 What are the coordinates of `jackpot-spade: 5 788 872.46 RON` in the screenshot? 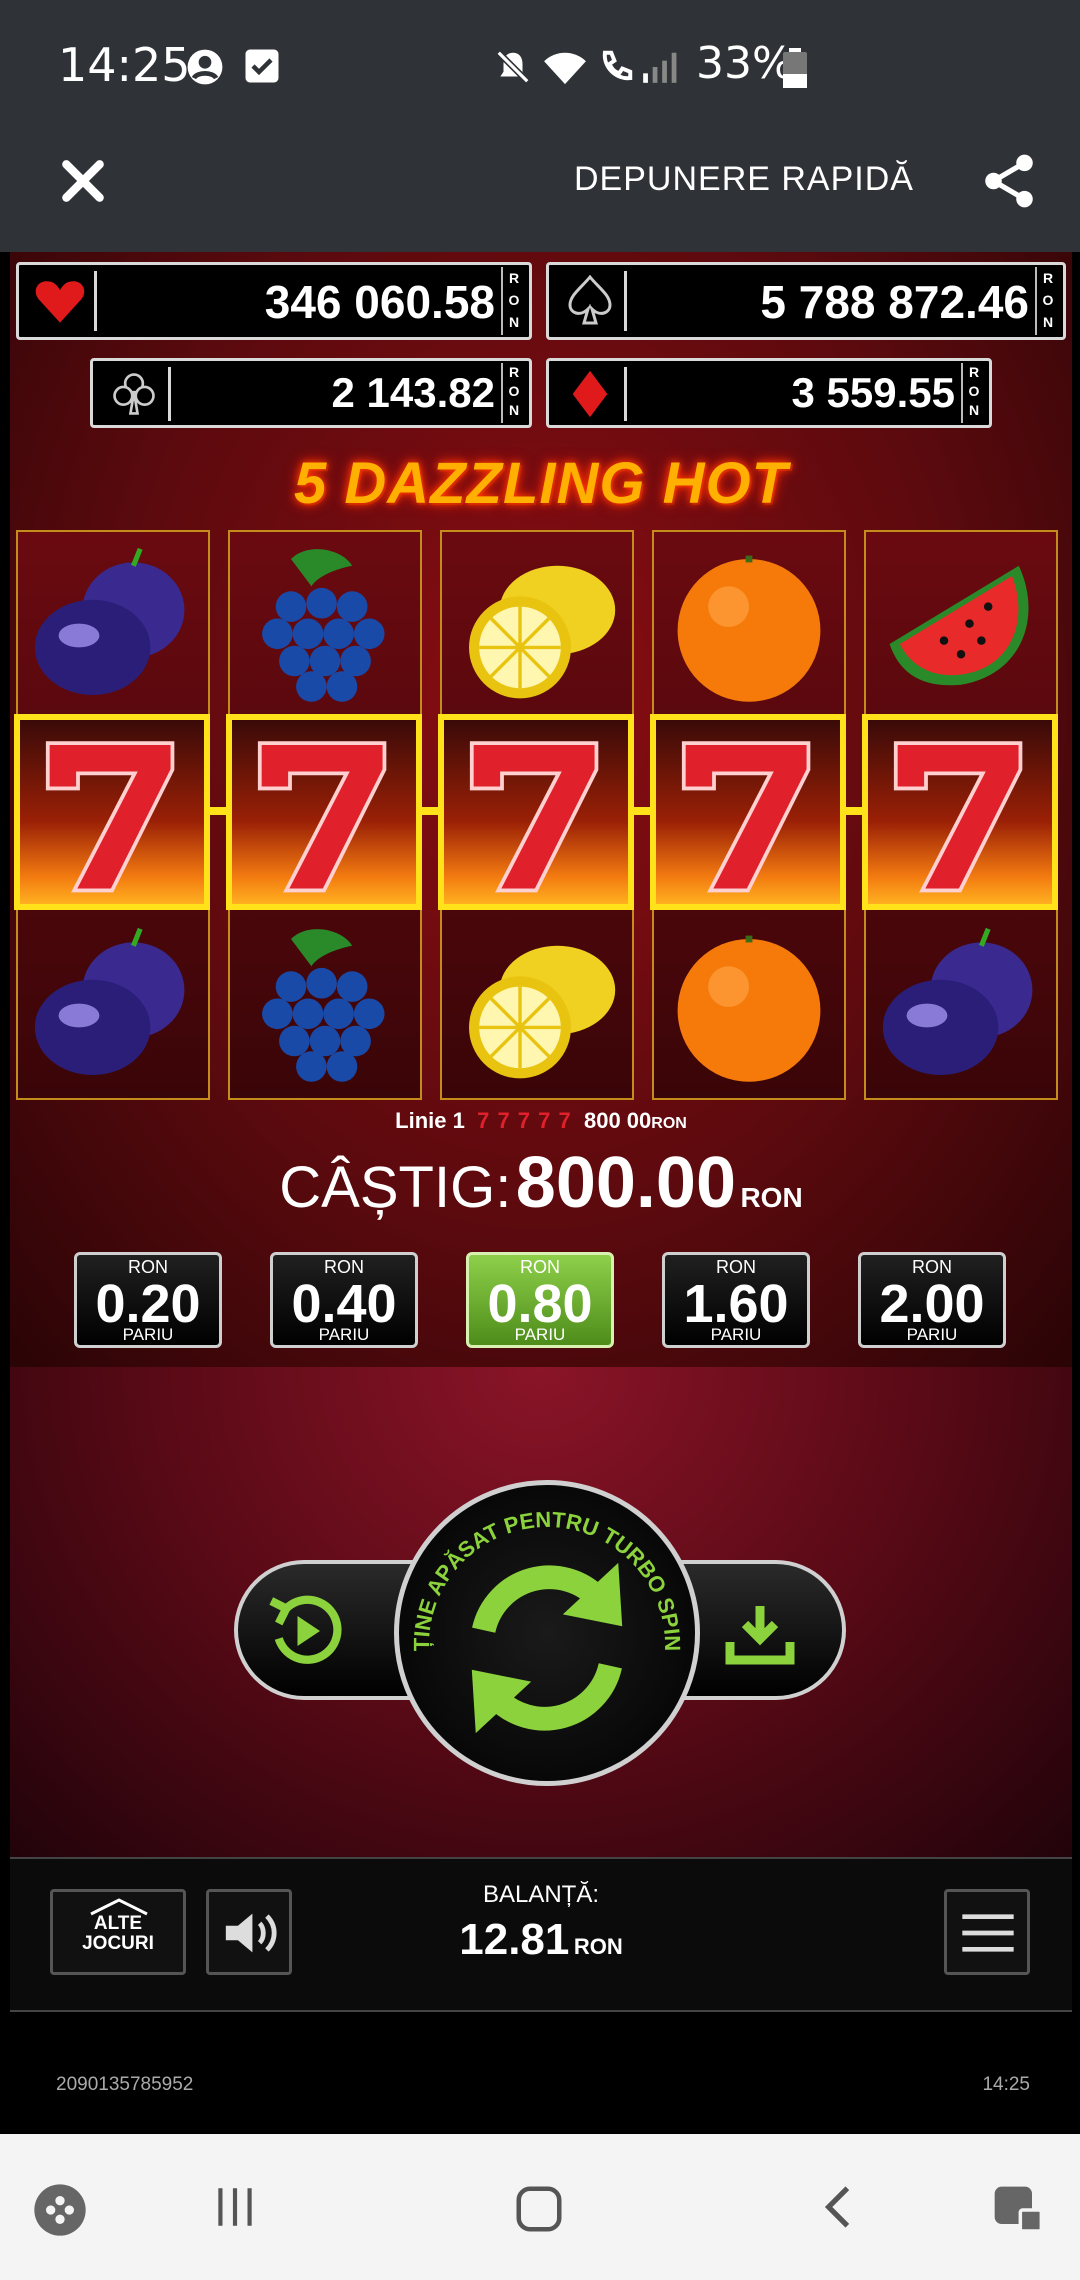 It's located at (806, 301).